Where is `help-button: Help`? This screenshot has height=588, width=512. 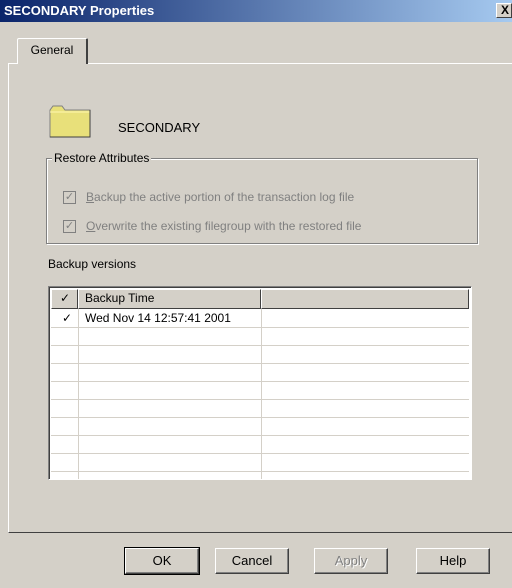
help-button: Help is located at coordinates (453, 561).